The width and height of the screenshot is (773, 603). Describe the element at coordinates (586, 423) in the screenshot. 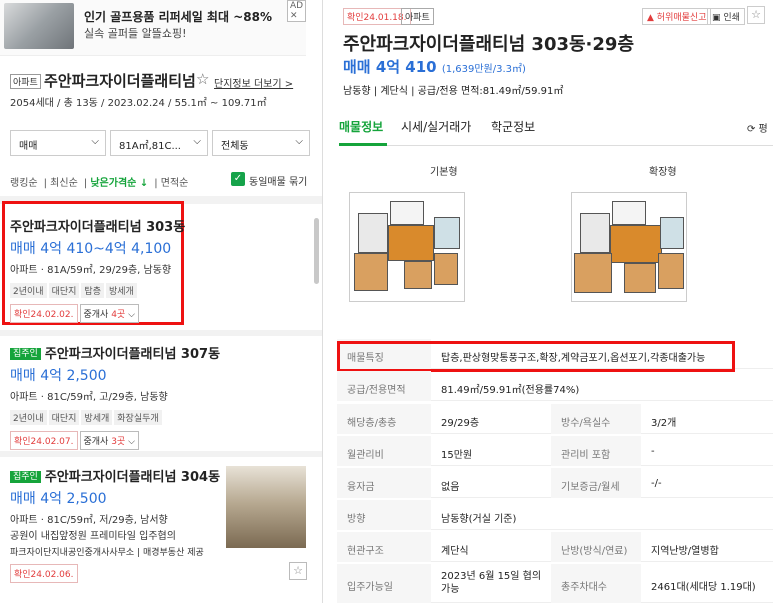

I see `info-label: 방수/욕실수` at that location.